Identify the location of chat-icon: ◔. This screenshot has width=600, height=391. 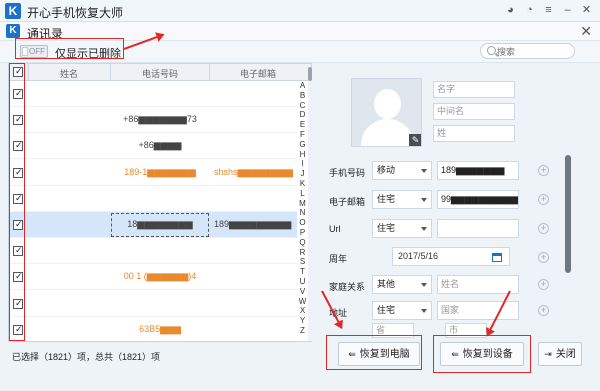
(529, 10).